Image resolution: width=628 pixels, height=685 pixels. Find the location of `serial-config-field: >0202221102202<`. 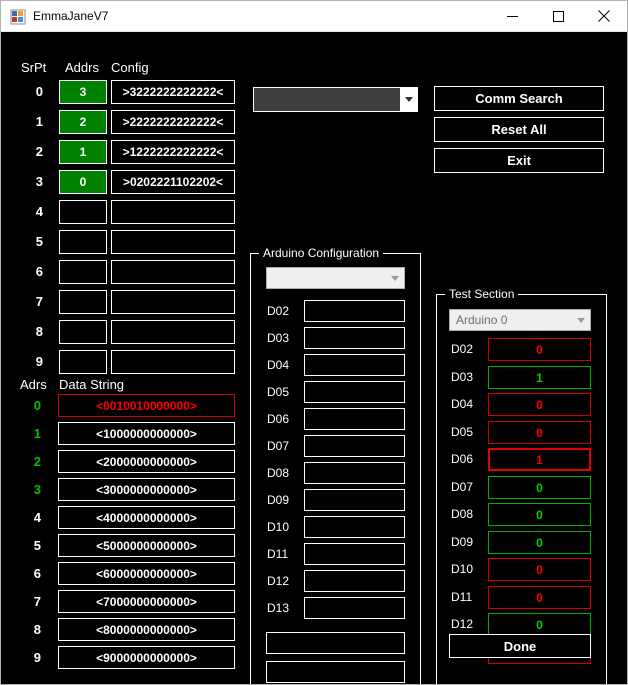

serial-config-field: >0202221102202< is located at coordinates (173, 182).